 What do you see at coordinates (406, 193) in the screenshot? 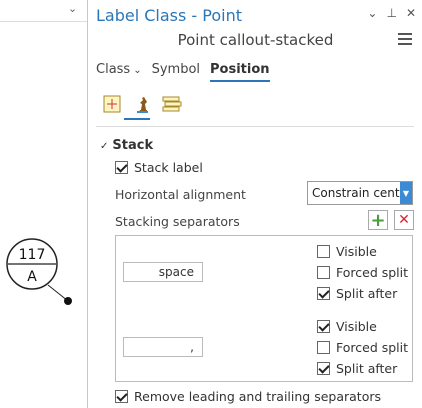
I see `chevron-down-icon: ▼` at bounding box center [406, 193].